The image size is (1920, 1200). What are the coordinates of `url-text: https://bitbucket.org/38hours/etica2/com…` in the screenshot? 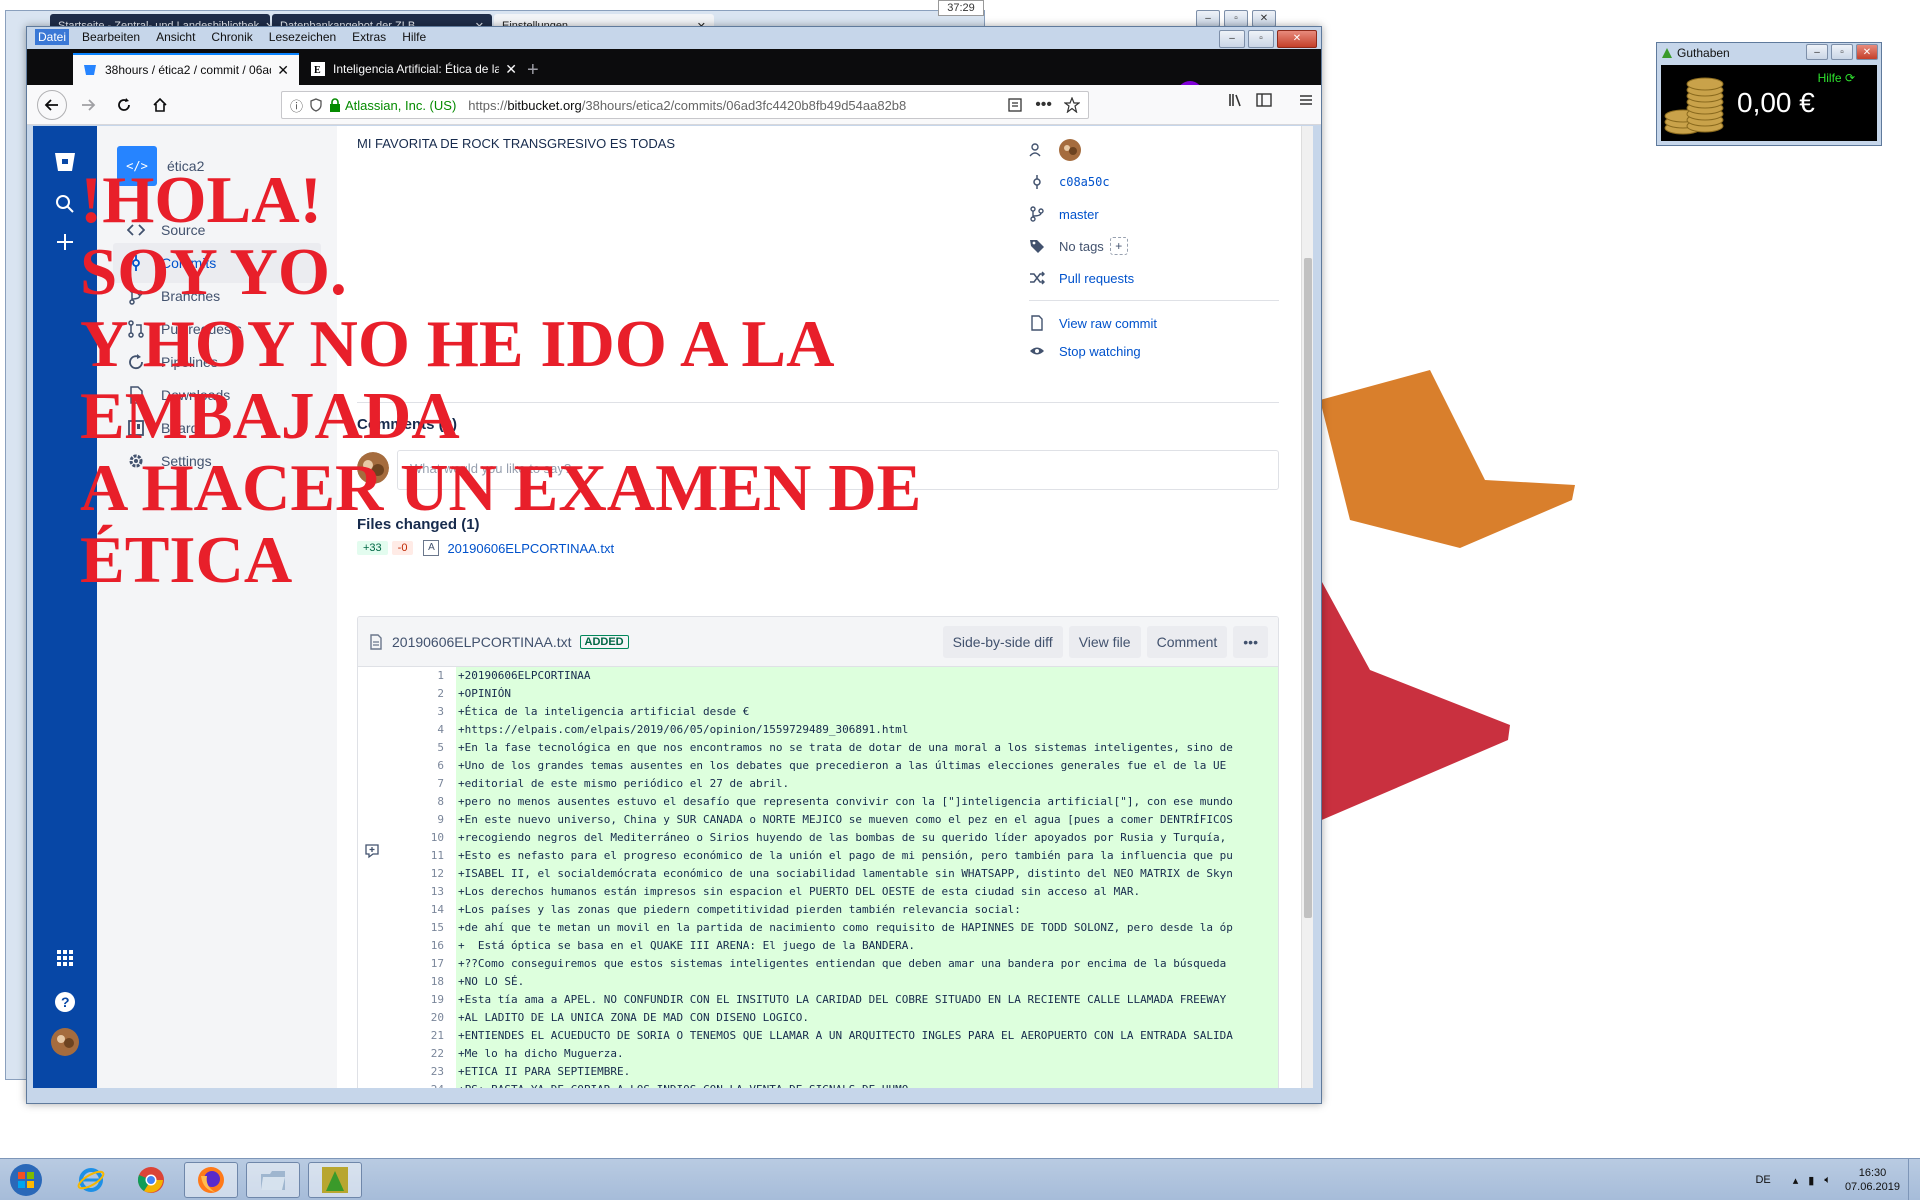 It's located at (733, 105).